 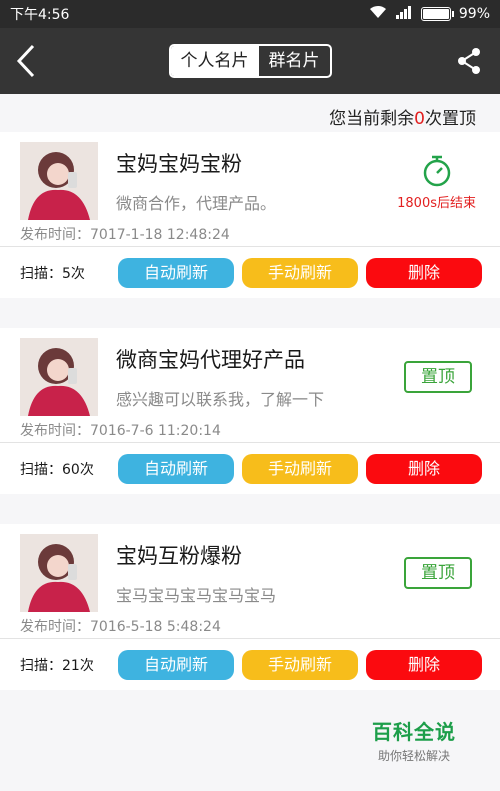 What do you see at coordinates (57, 469) in the screenshot?
I see `scan-count: 扫描：60次` at bounding box center [57, 469].